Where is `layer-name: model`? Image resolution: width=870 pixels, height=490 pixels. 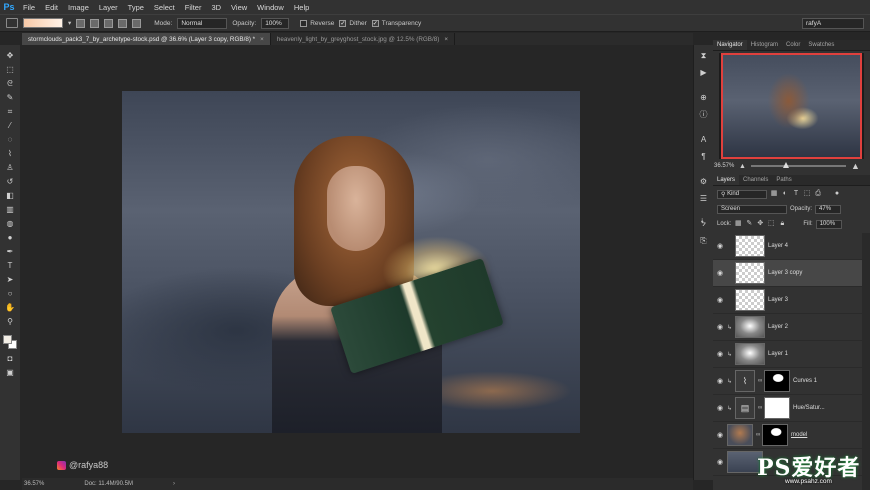
layer-name: model is located at coordinates (799, 435).